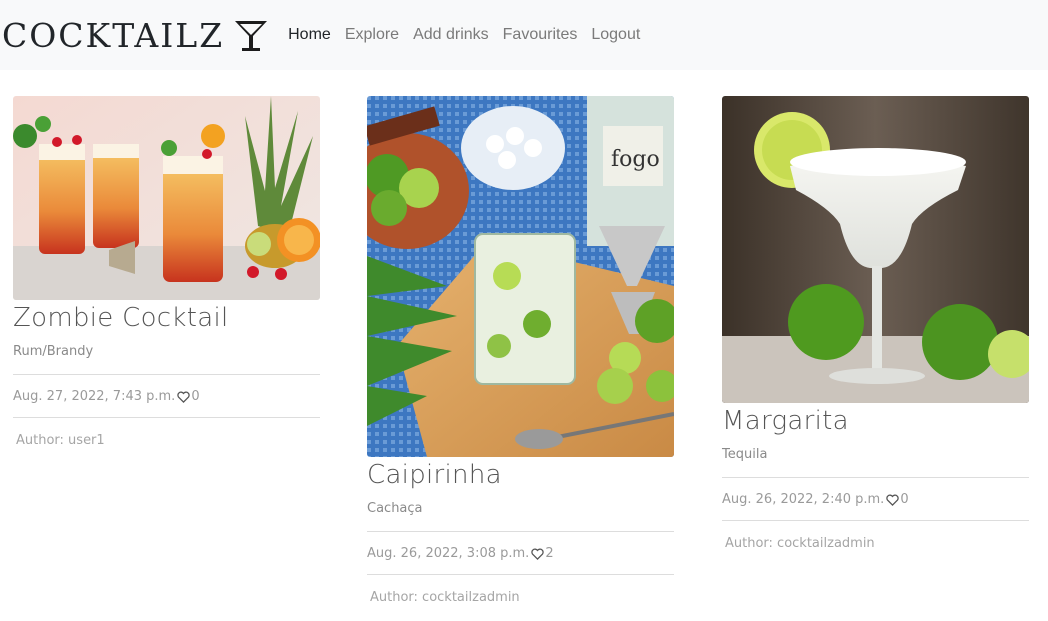 The width and height of the screenshot is (1048, 621). I want to click on like-count: 2, so click(549, 553).